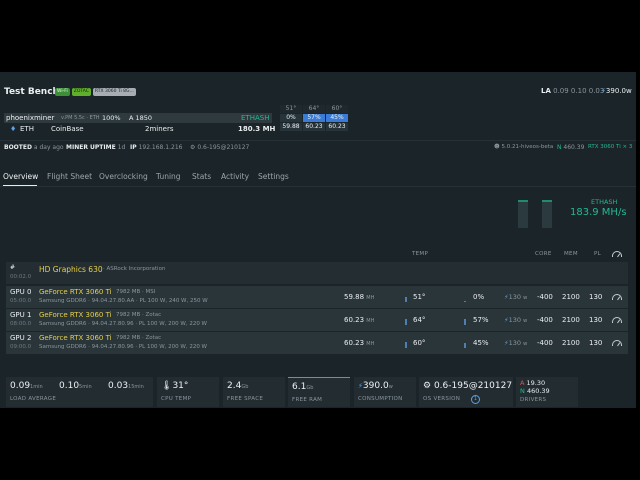 The image size is (640, 480). What do you see at coordinates (168, 176) in the screenshot?
I see `tab-tuning: Tuning` at bounding box center [168, 176].